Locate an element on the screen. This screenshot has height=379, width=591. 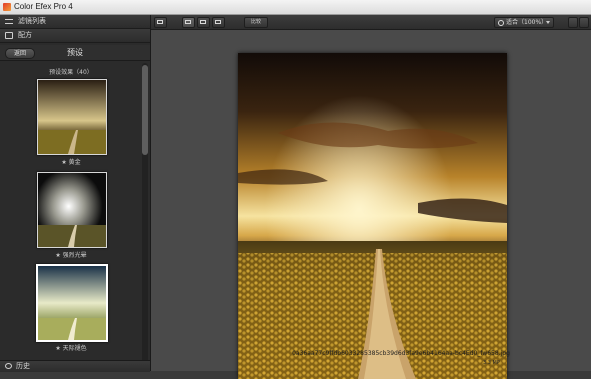
background-button is located at coordinates (584, 22).